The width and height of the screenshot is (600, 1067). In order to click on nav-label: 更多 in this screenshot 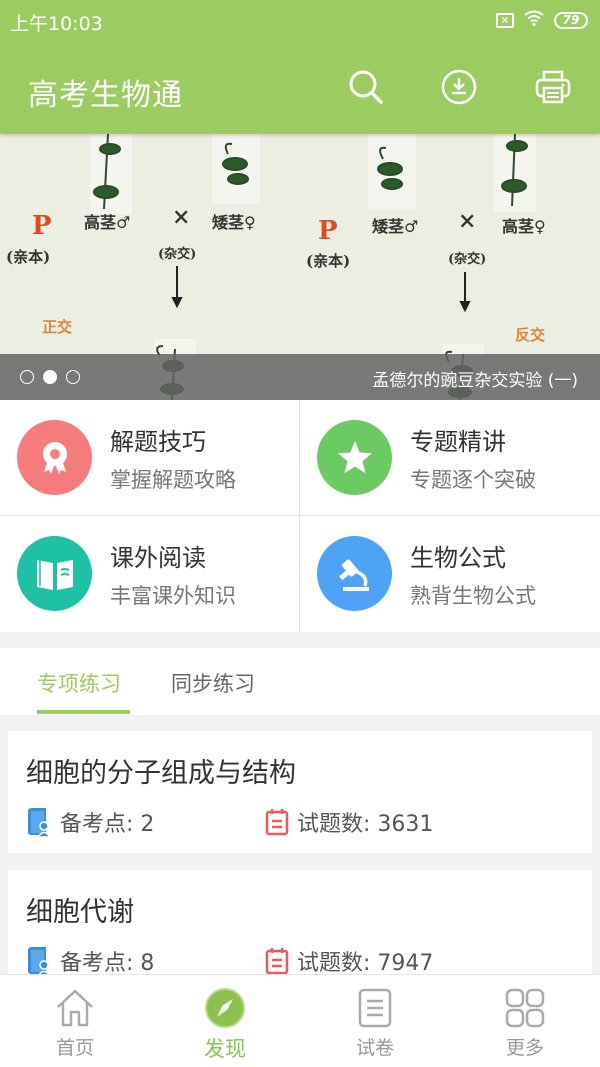, I will do `click(524, 1048)`.